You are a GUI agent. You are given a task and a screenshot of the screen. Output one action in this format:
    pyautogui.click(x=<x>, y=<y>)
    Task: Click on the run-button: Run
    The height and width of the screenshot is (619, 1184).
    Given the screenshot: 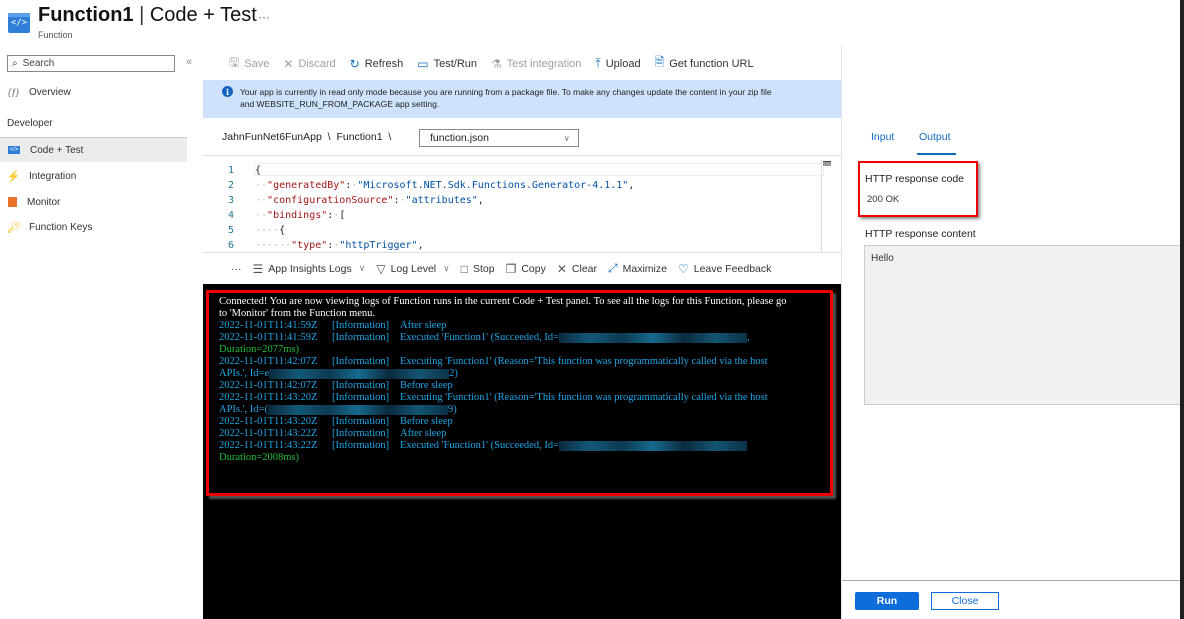 What is the action you would take?
    pyautogui.click(x=887, y=601)
    